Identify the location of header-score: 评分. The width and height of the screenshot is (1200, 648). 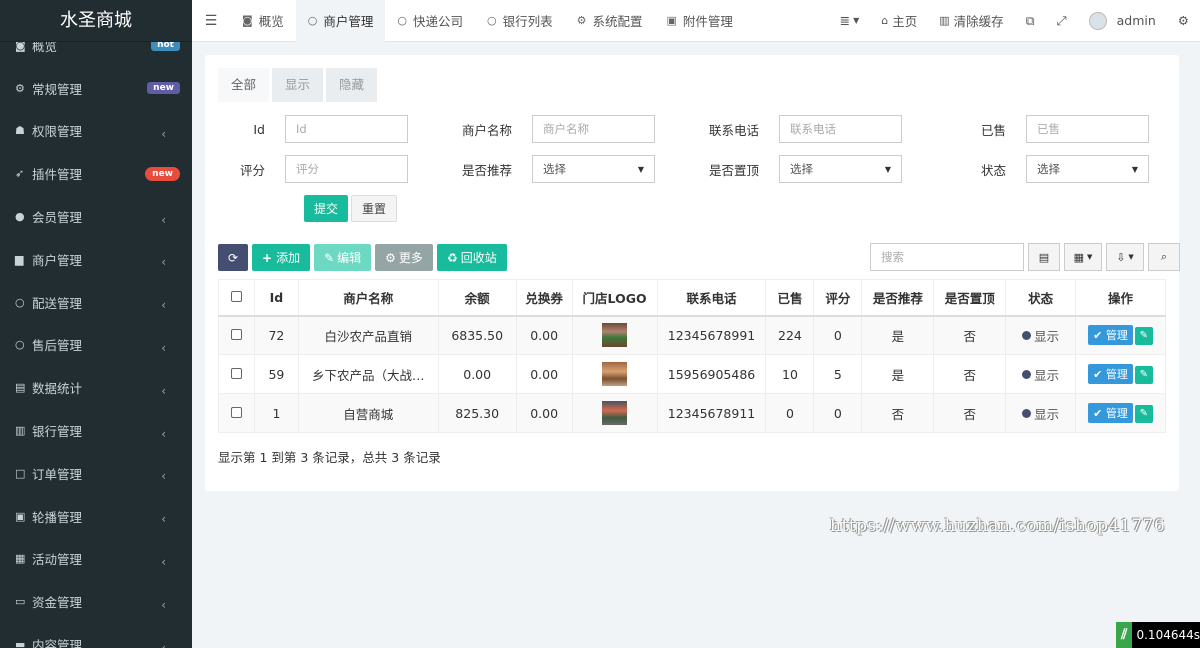
(838, 298).